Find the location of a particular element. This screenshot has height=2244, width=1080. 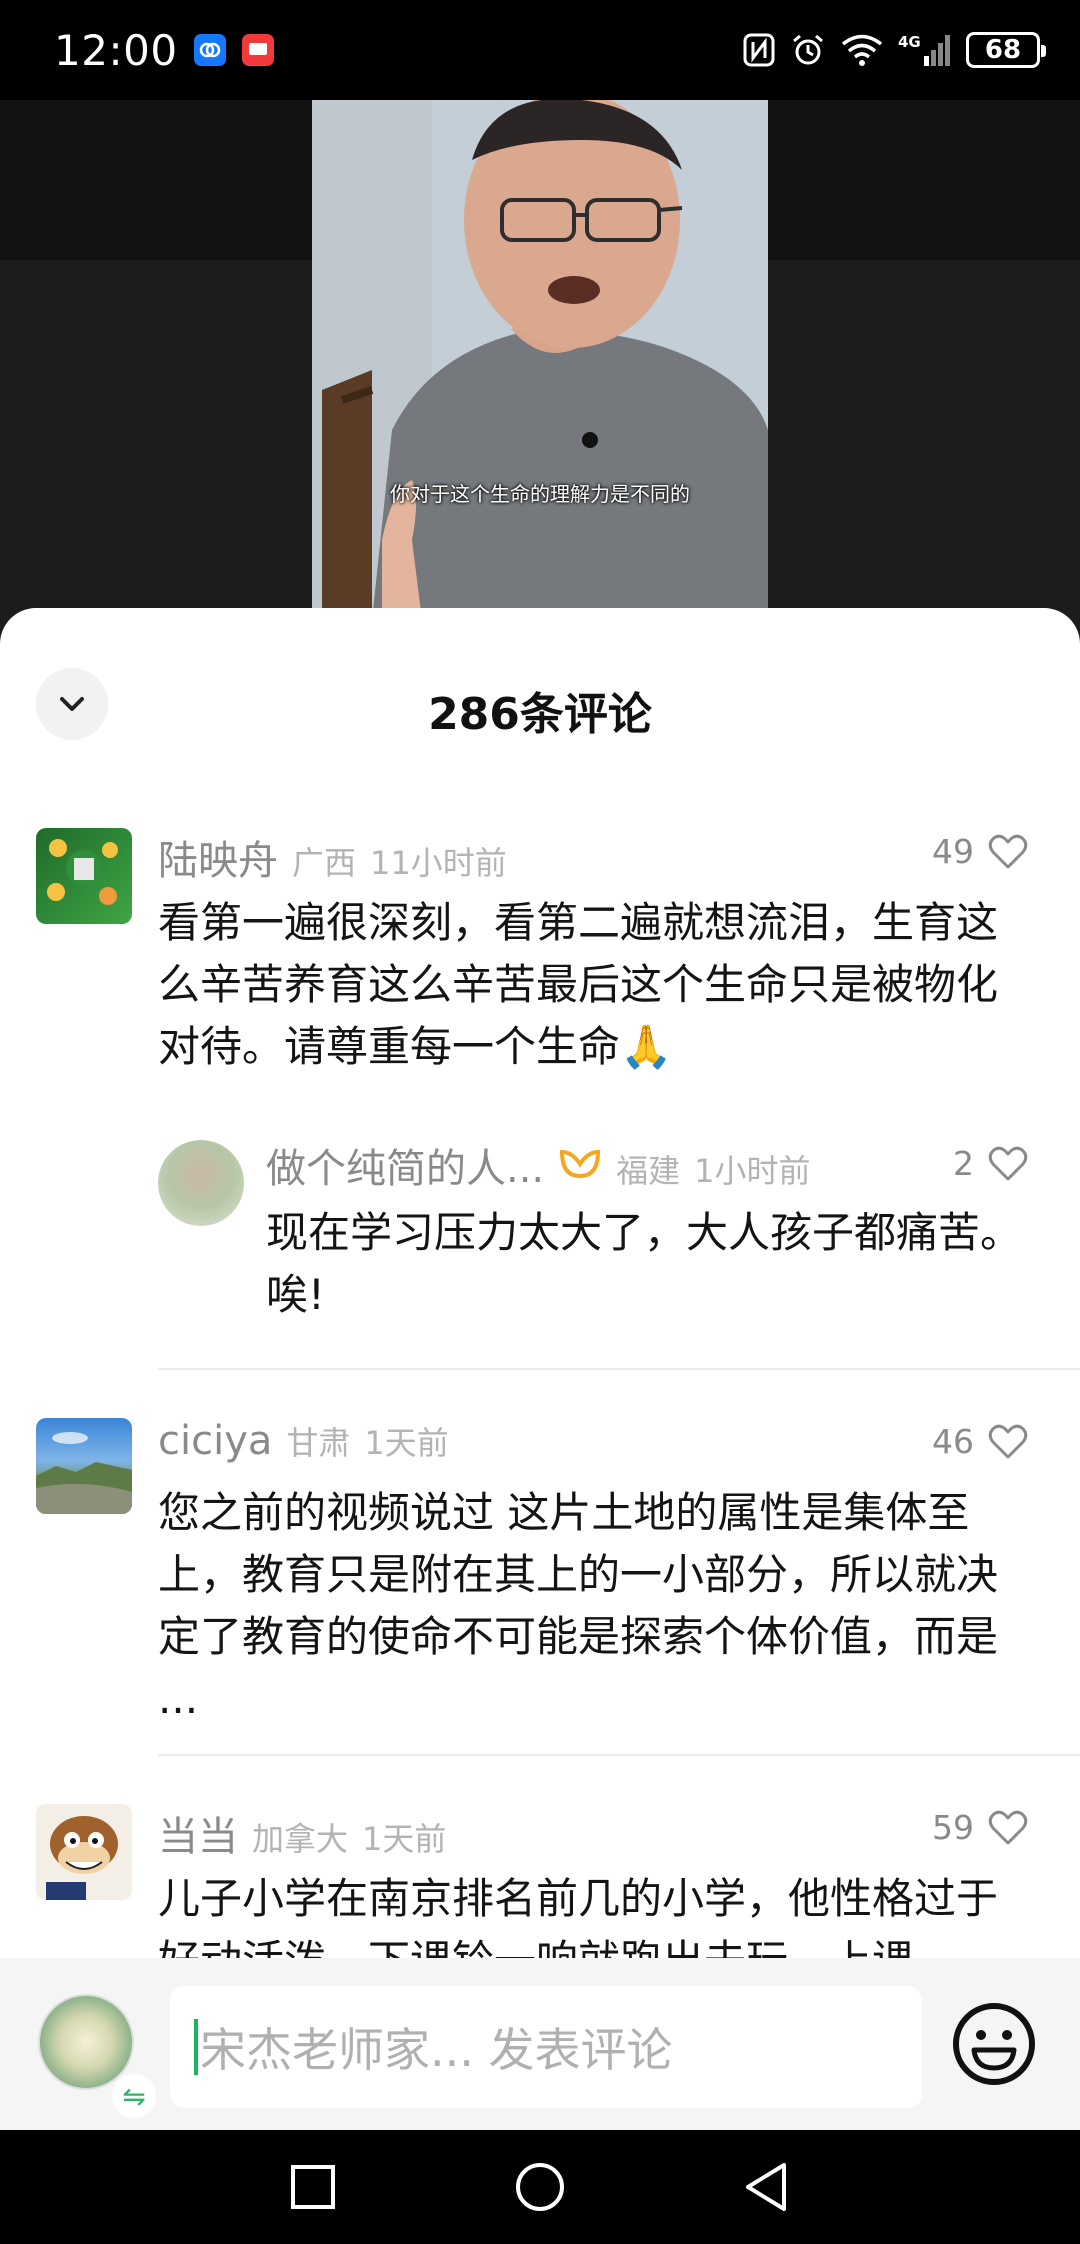

like-count: 2 is located at coordinates (963, 1163).